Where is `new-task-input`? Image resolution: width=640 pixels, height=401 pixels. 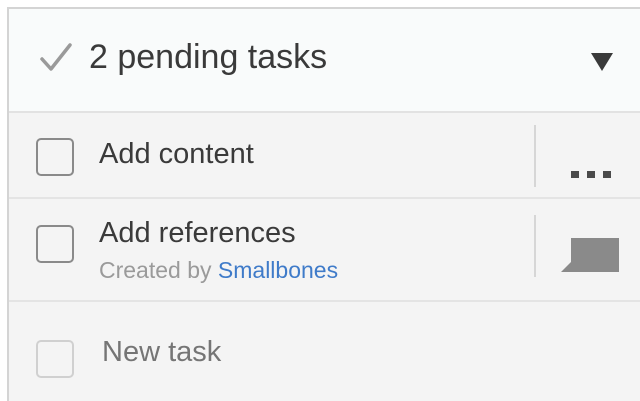
new-task-input is located at coordinates (302, 352).